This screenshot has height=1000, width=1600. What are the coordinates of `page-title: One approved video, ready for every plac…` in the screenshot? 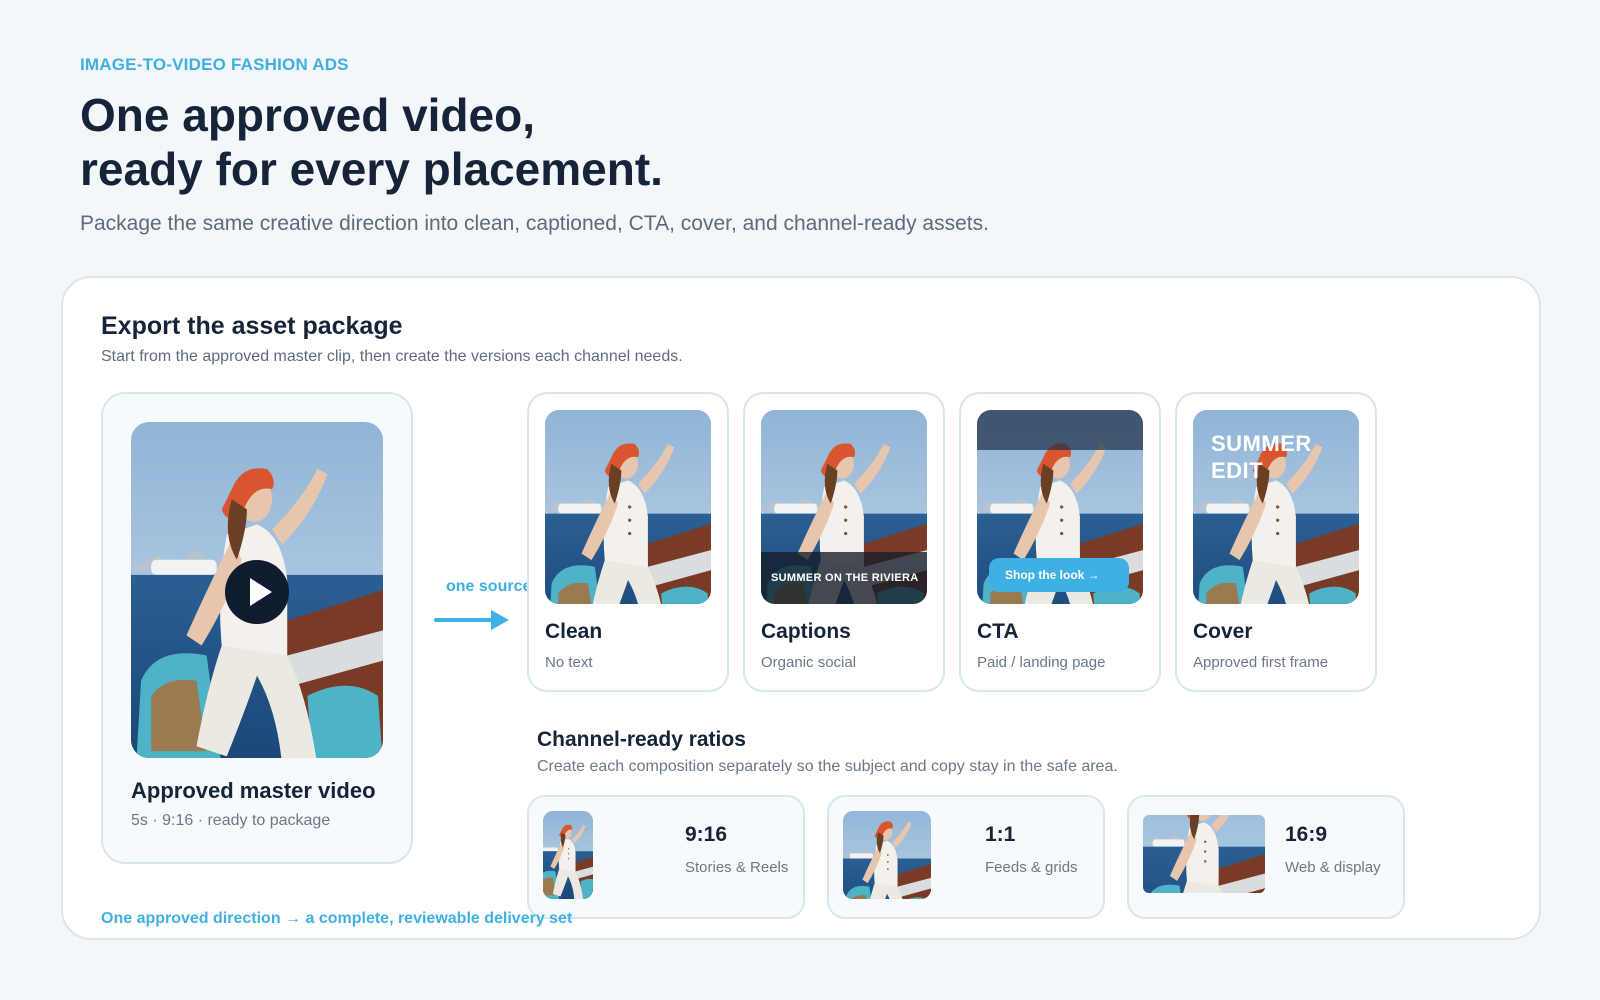 It's located at (371, 142).